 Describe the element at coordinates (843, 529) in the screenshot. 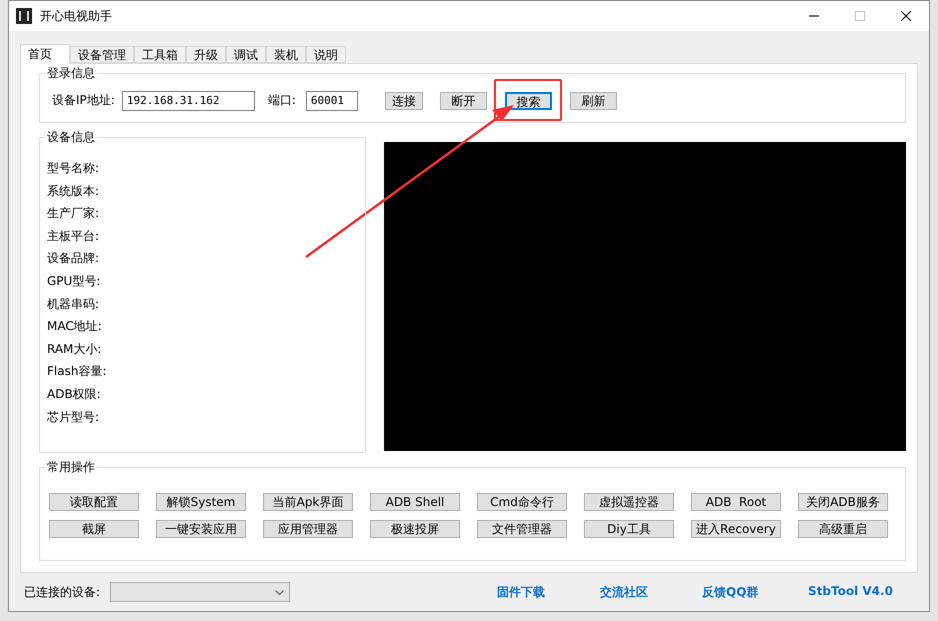

I see `operation-button: 高级重启` at that location.